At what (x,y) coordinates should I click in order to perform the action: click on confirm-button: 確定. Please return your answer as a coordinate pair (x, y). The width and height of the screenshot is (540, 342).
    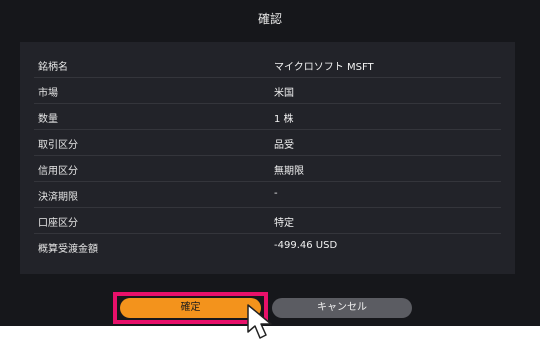
    Looking at the image, I should click on (190, 308).